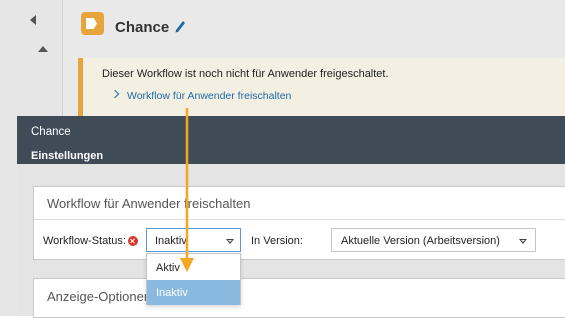 The image size is (565, 318). I want to click on workflow-status-label: Workflow-Status:, so click(84, 241).